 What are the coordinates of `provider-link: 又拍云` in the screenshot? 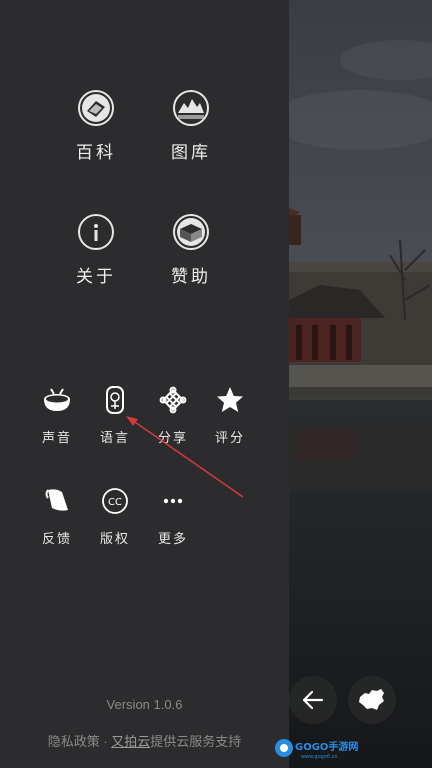 It's located at (130, 741).